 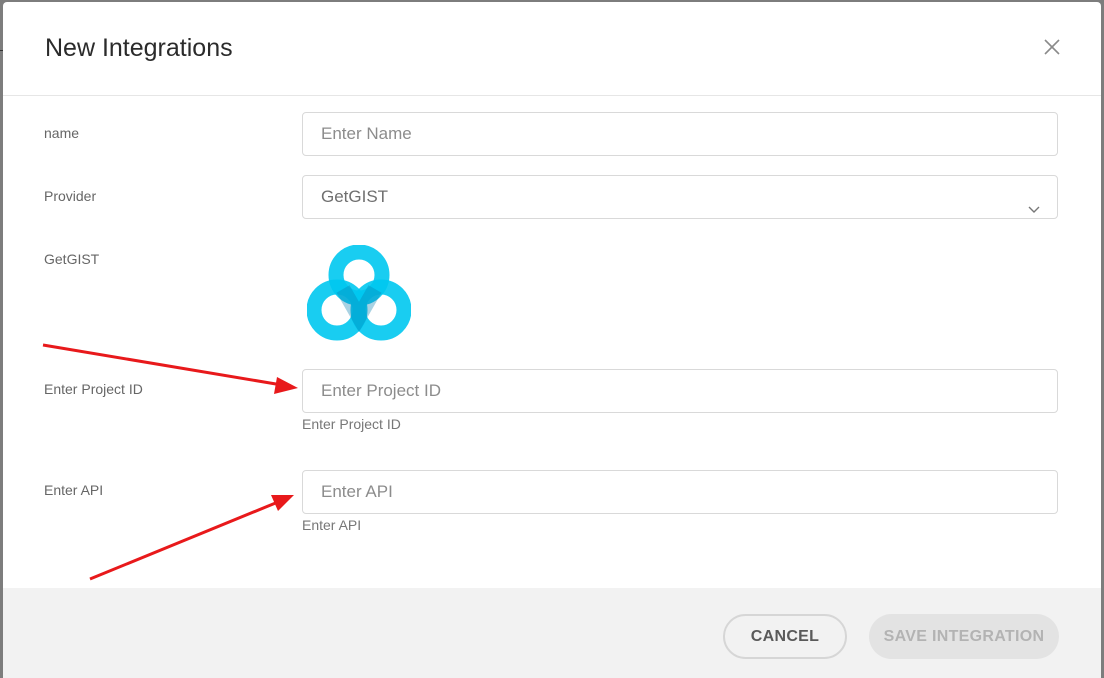 What do you see at coordinates (139, 48) in the screenshot?
I see `modal-title: New Integrations` at bounding box center [139, 48].